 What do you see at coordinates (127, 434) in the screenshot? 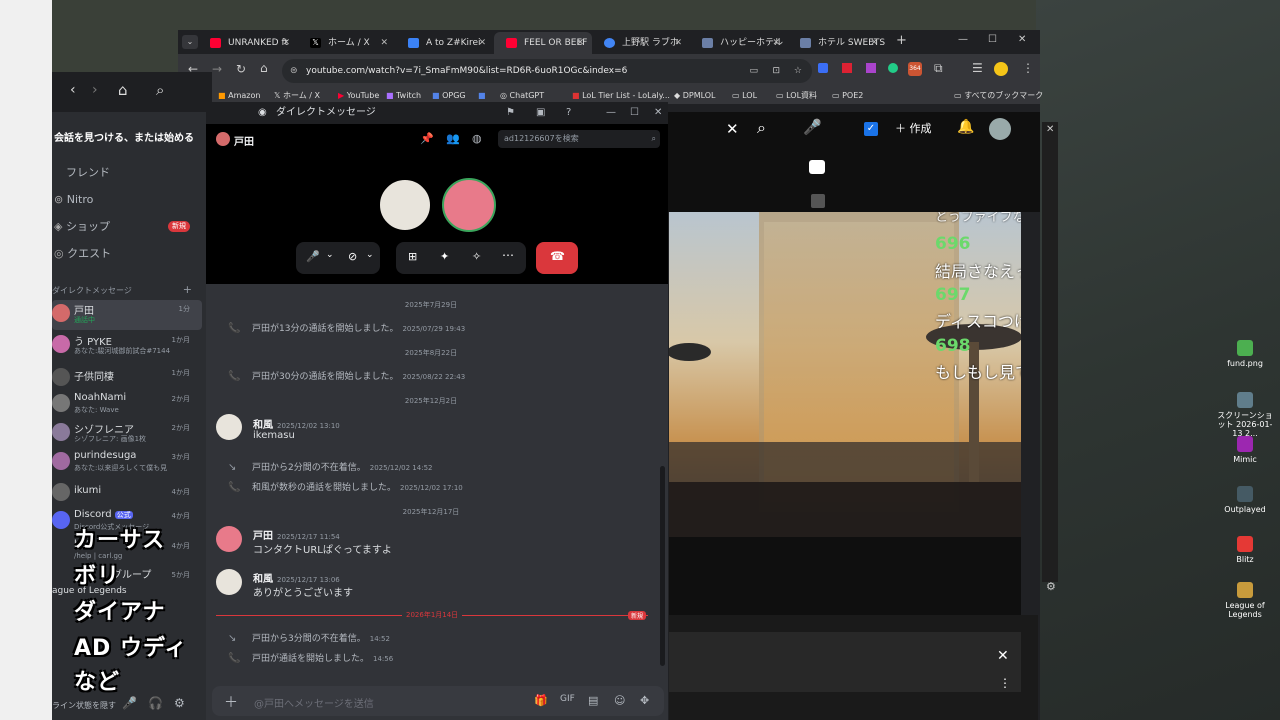
I see `dm-item: シゾフレニア シゾフレニア: 画像1枚 2か月` at bounding box center [127, 434].